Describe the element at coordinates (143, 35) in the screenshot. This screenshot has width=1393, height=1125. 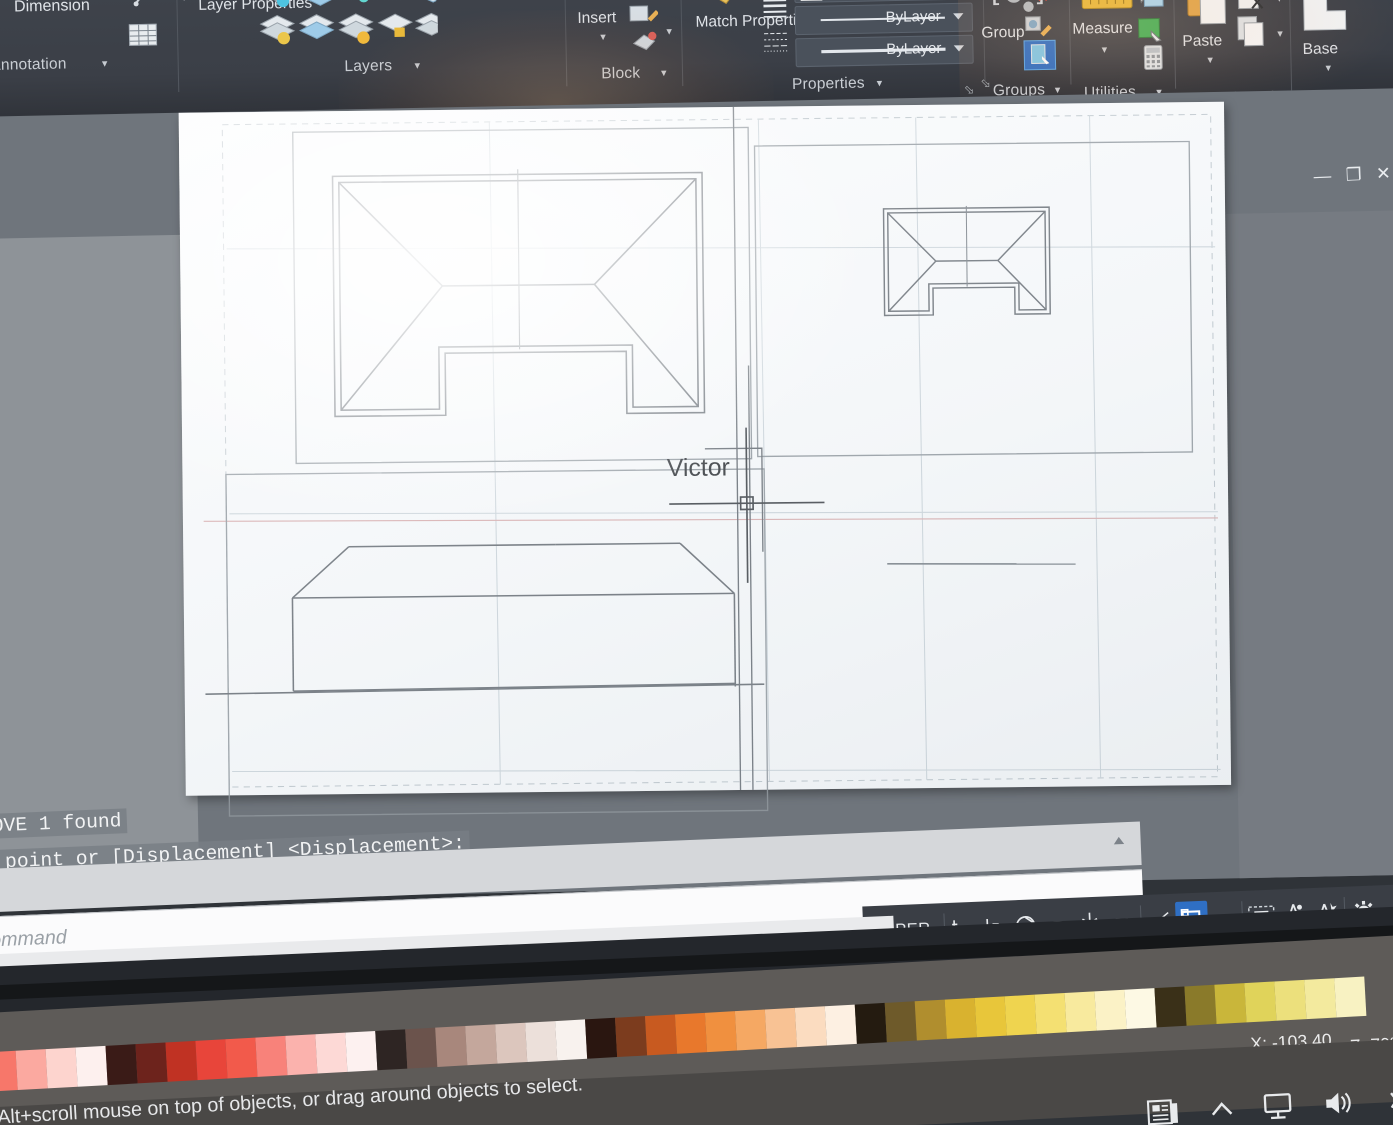
I see `table-icon` at that location.